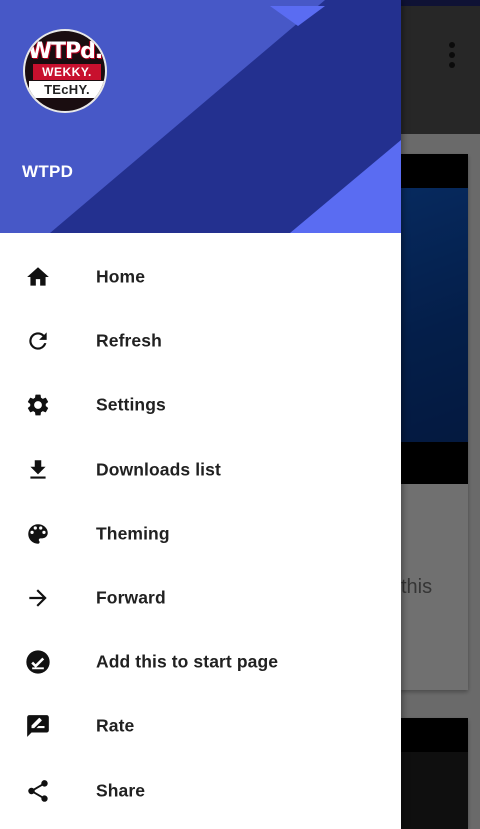 Image resolution: width=480 pixels, height=829 pixels. Describe the element at coordinates (38, 405) in the screenshot. I see `settings-icon` at that location.